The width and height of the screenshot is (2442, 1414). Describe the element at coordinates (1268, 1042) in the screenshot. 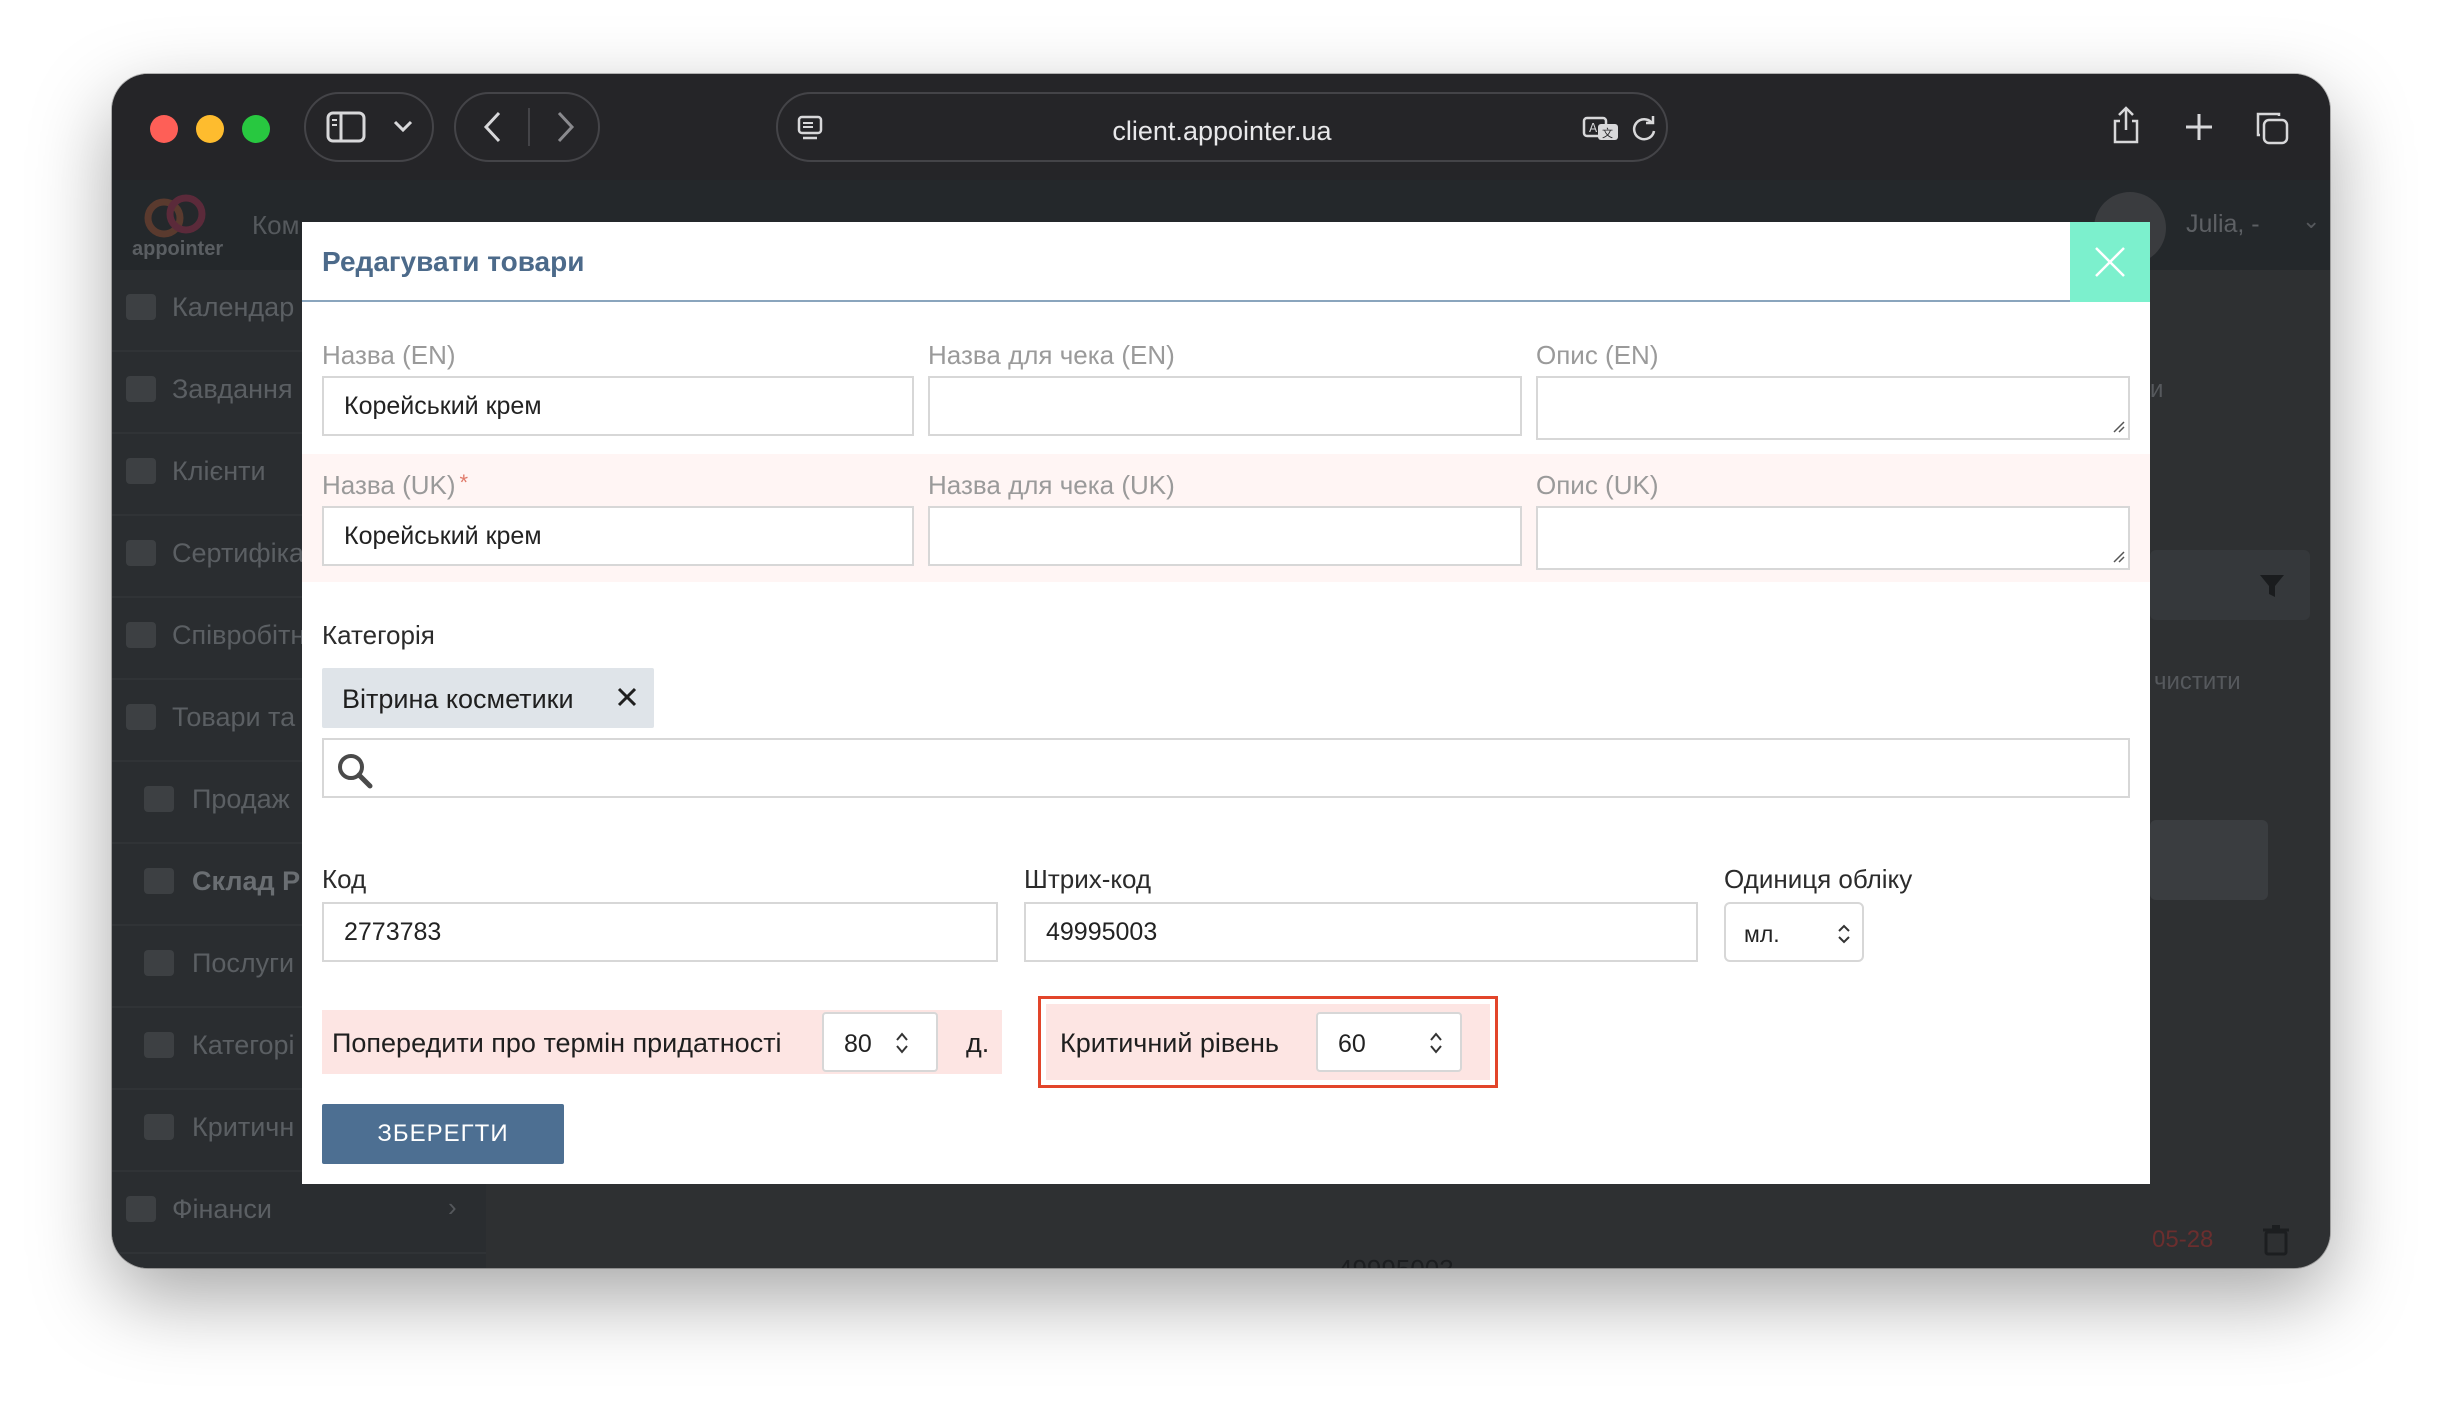

I see `critical-level-highlight` at that location.